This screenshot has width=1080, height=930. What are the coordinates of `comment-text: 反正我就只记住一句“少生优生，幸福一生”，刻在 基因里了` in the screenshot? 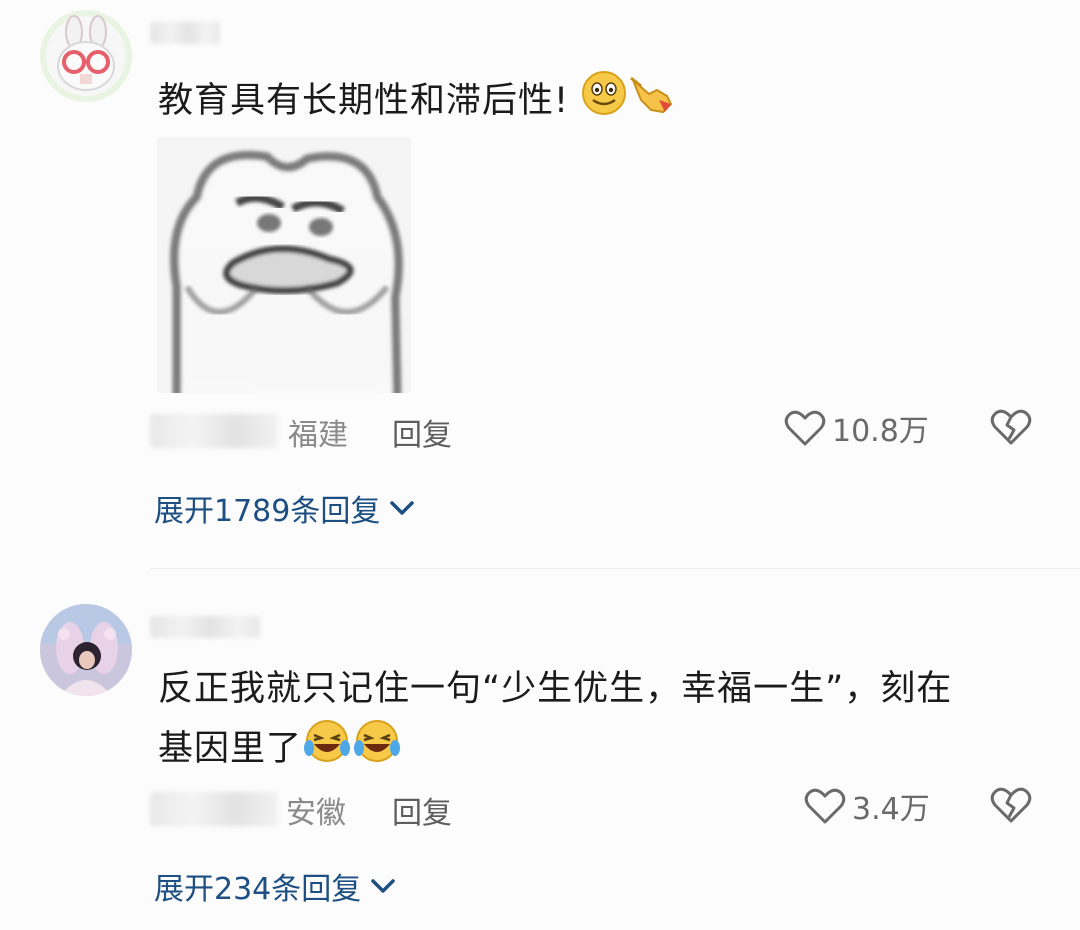 It's located at (555, 721).